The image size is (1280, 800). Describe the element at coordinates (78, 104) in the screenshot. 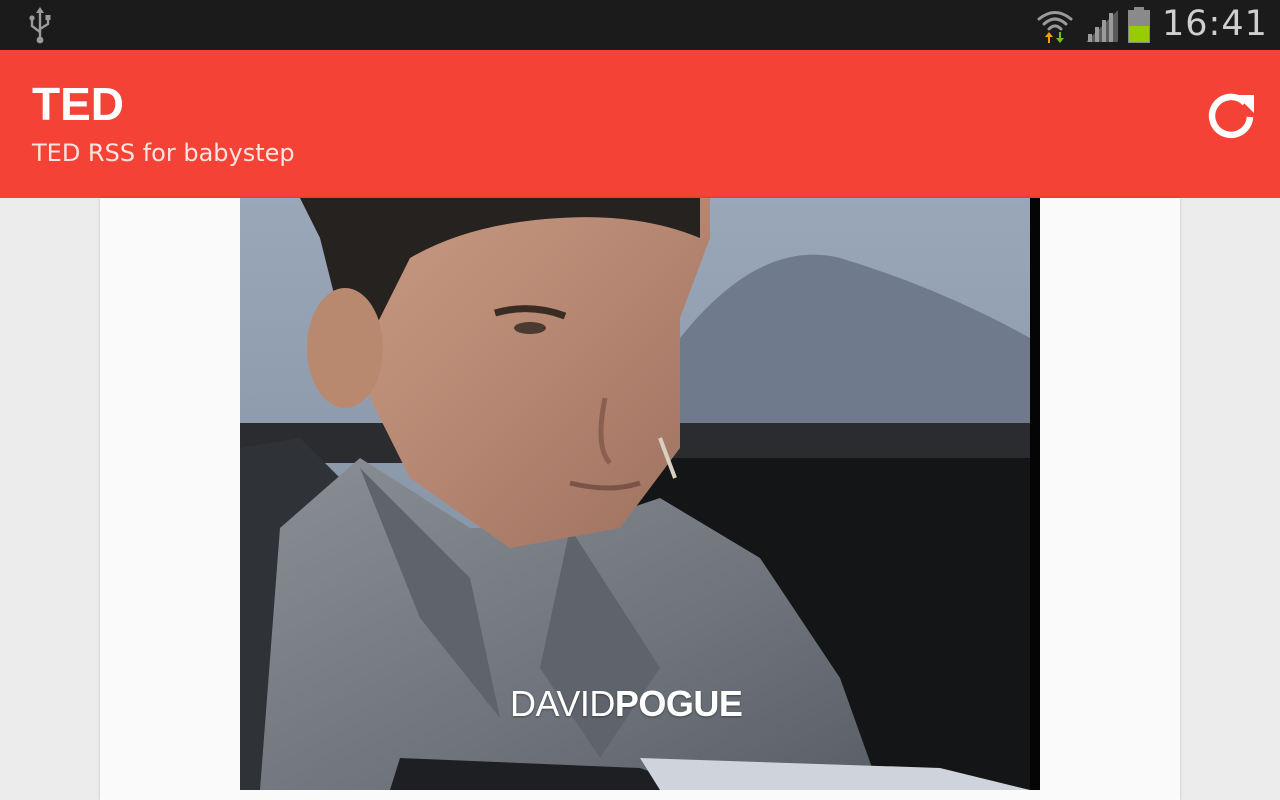

I see `app-title: TED` at that location.